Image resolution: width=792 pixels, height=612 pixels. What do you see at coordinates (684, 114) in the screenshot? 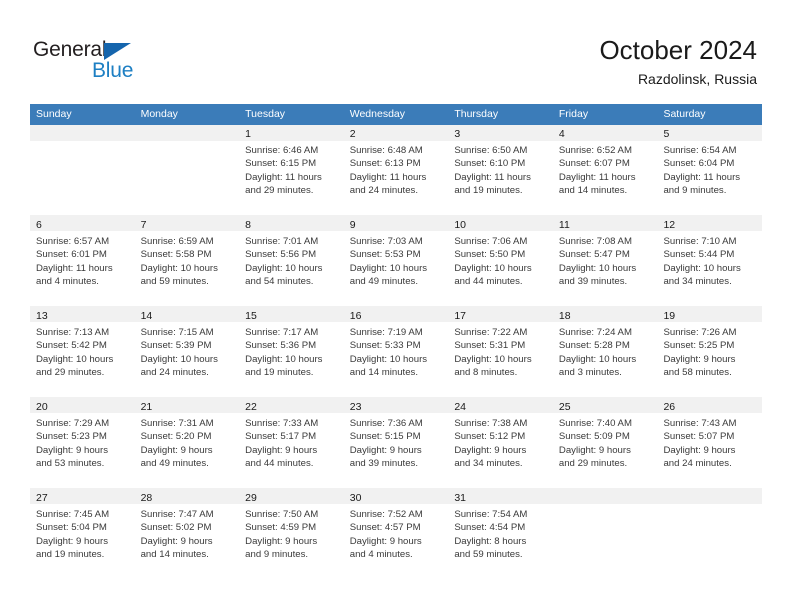
I see `weekday-header-saturday: Saturday` at bounding box center [684, 114].